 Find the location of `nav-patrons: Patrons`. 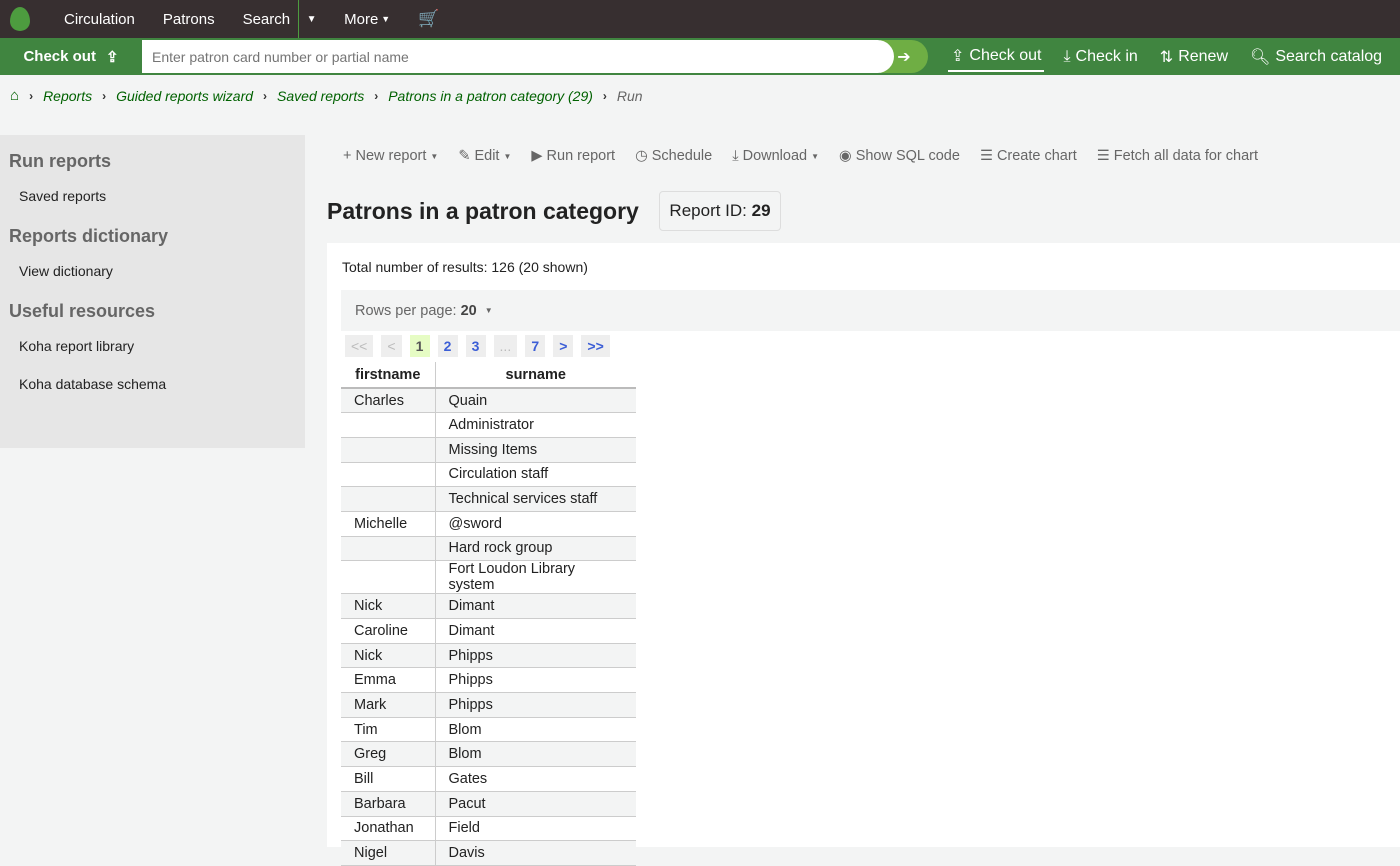

nav-patrons: Patrons is located at coordinates (189, 19).